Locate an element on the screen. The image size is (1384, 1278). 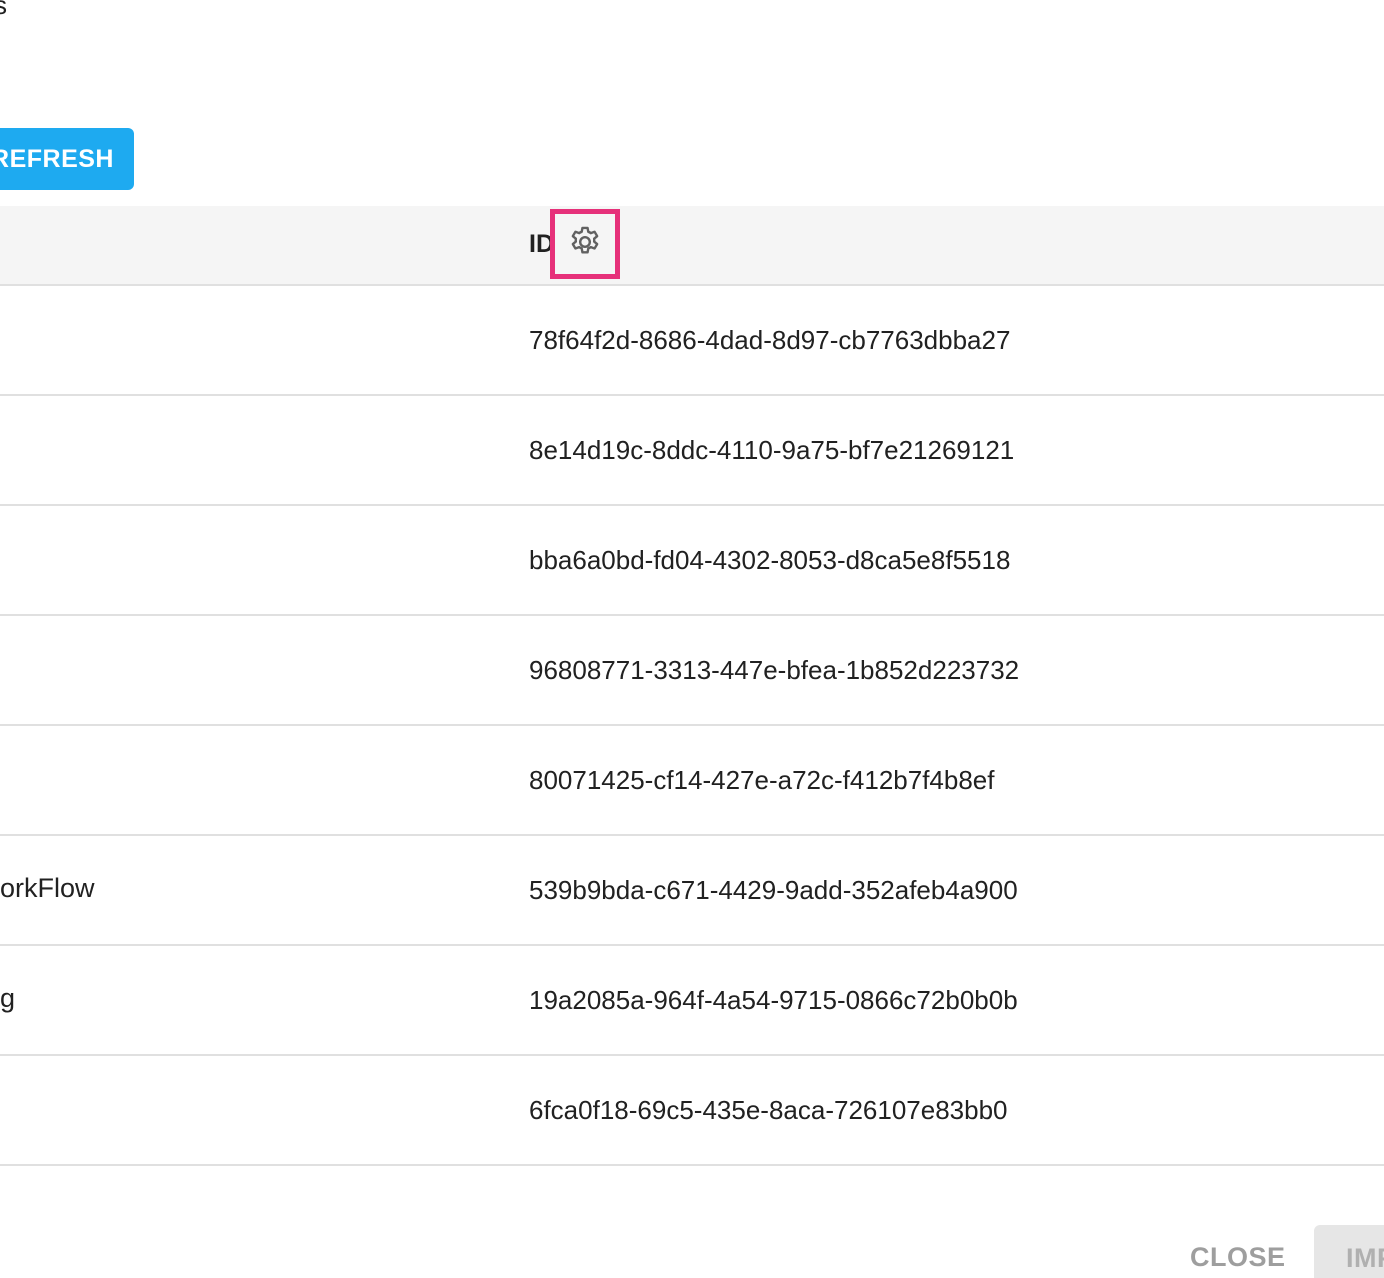
dialog-title-fragment: s is located at coordinates (3, 10).